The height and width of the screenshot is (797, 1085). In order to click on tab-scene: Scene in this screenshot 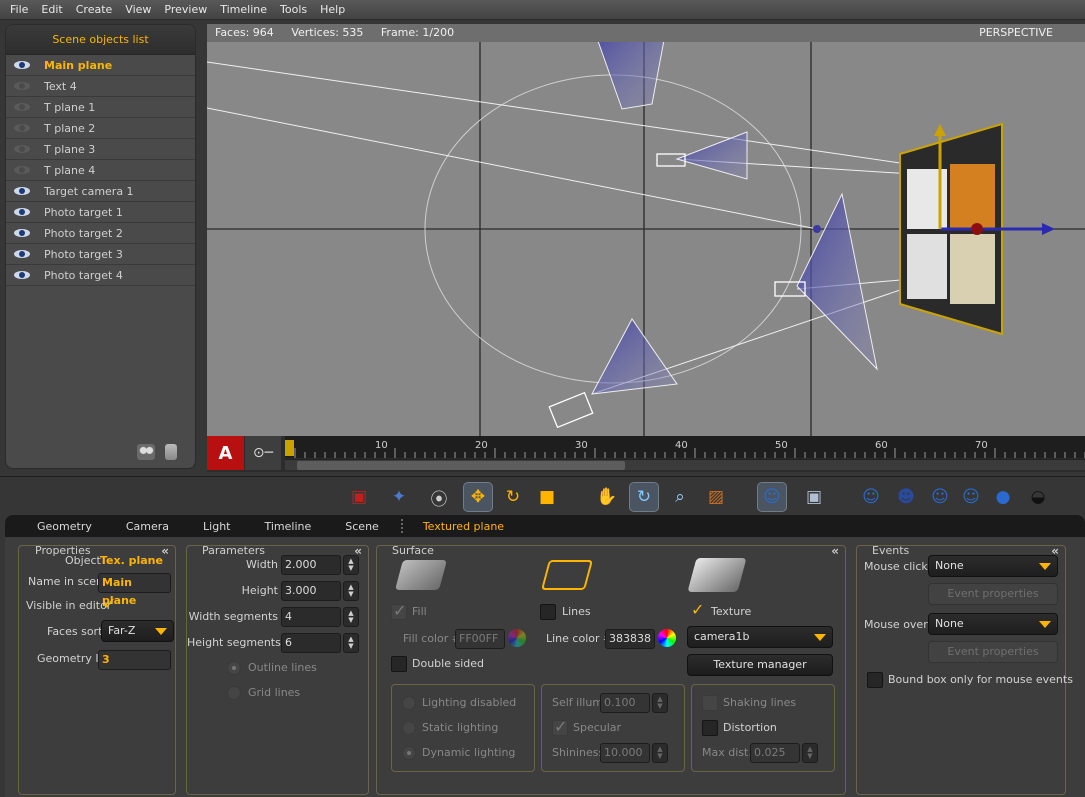, I will do `click(362, 526)`.